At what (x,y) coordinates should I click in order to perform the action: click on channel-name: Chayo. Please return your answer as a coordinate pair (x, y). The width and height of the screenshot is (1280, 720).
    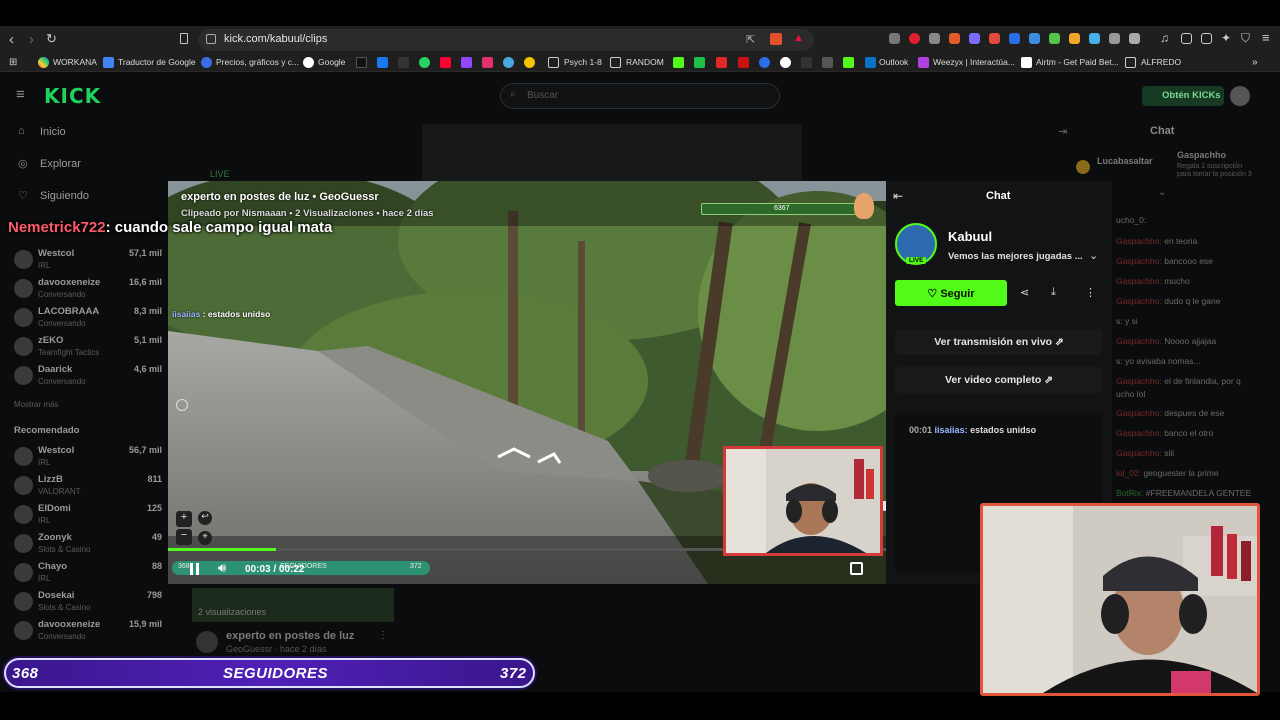
    Looking at the image, I should click on (52, 566).